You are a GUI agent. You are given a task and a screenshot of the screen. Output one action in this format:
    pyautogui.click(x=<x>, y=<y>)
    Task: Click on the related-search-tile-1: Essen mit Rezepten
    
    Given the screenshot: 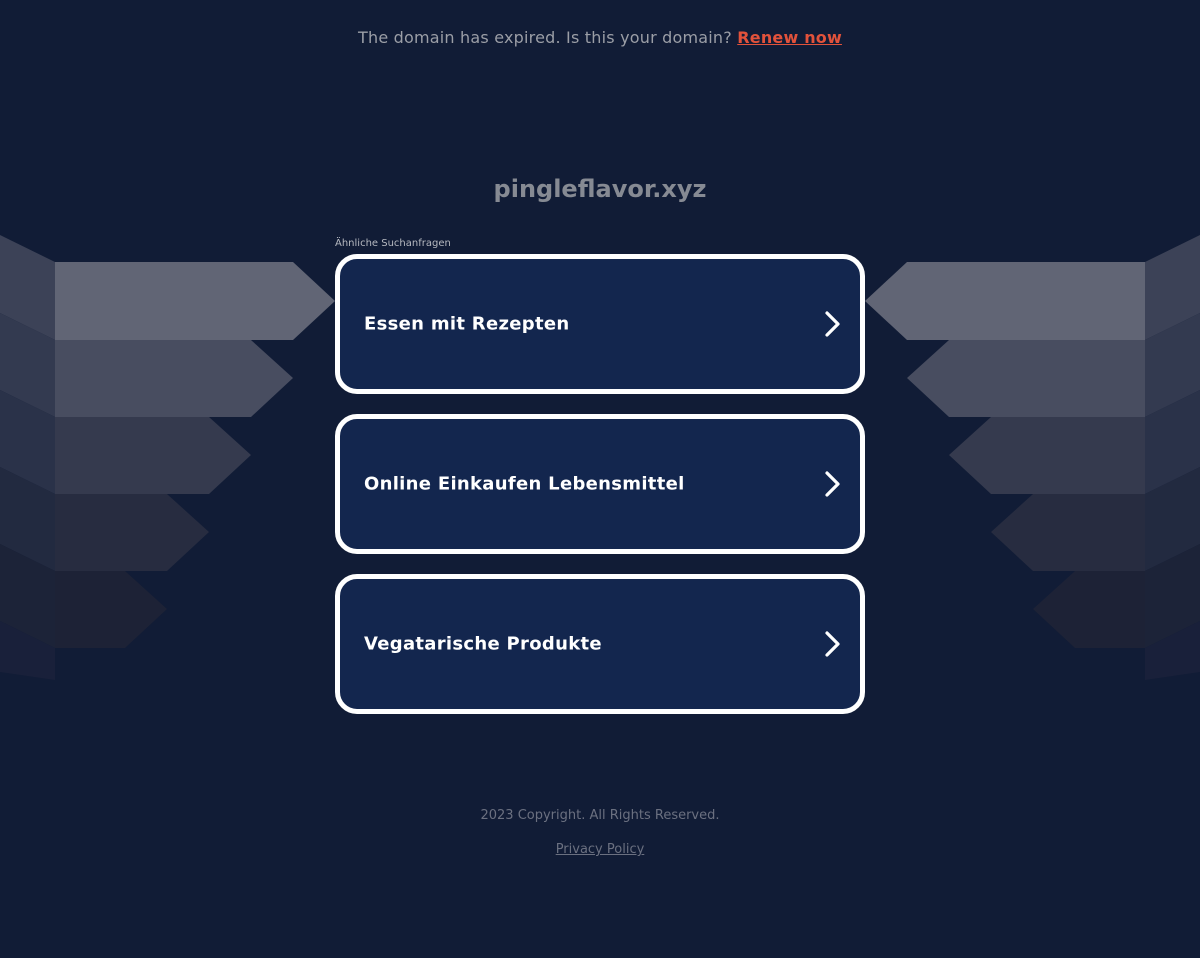 What is the action you would take?
    pyautogui.click(x=600, y=324)
    